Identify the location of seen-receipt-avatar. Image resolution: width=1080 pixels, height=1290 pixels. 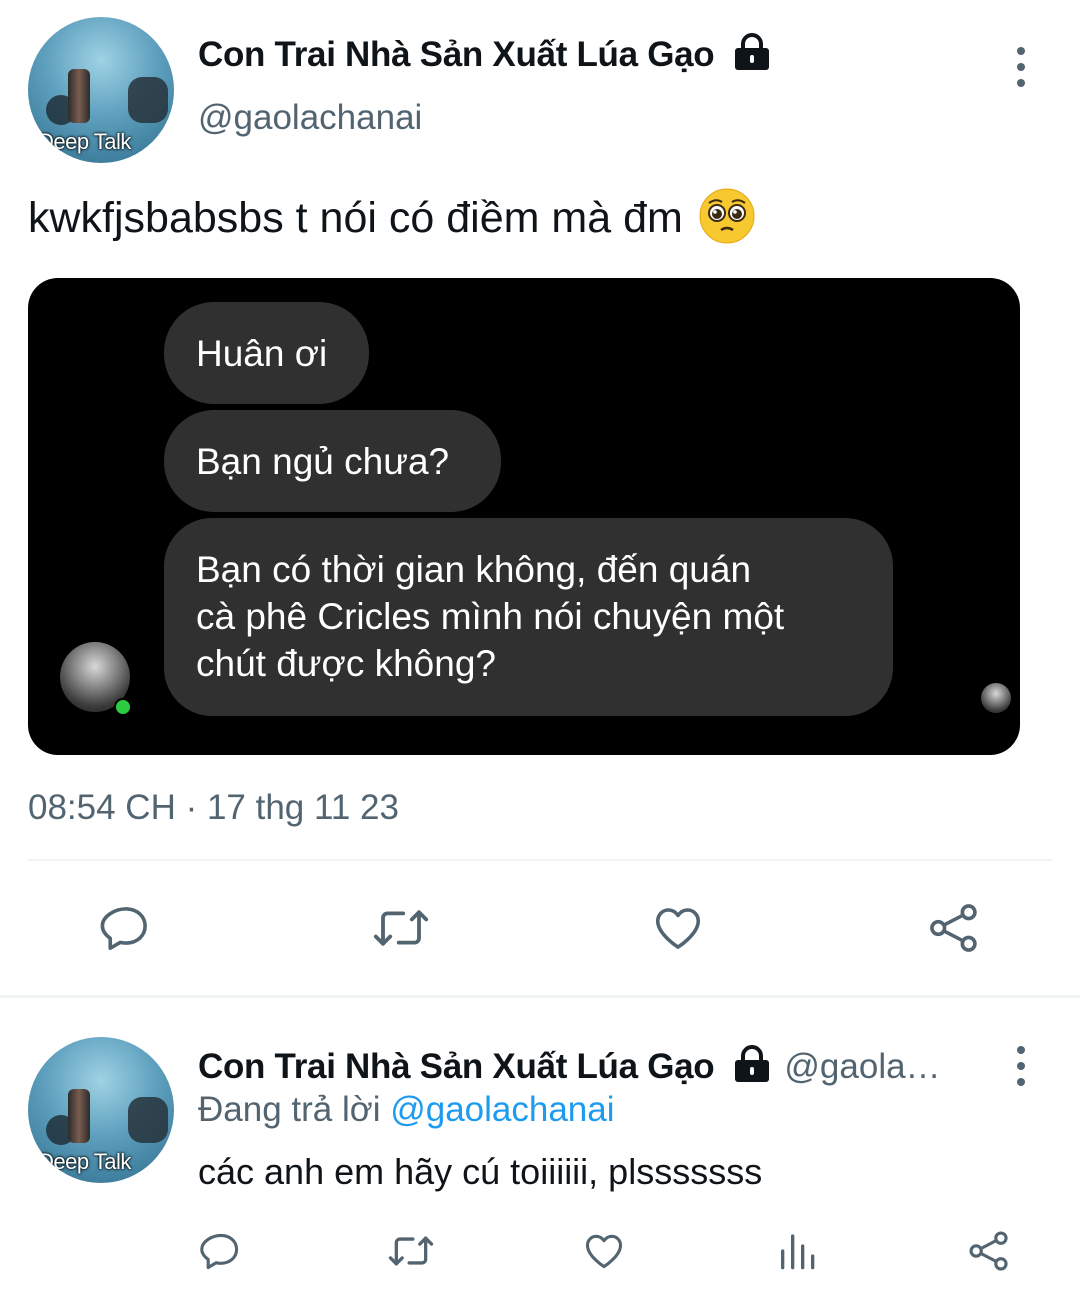
(996, 698).